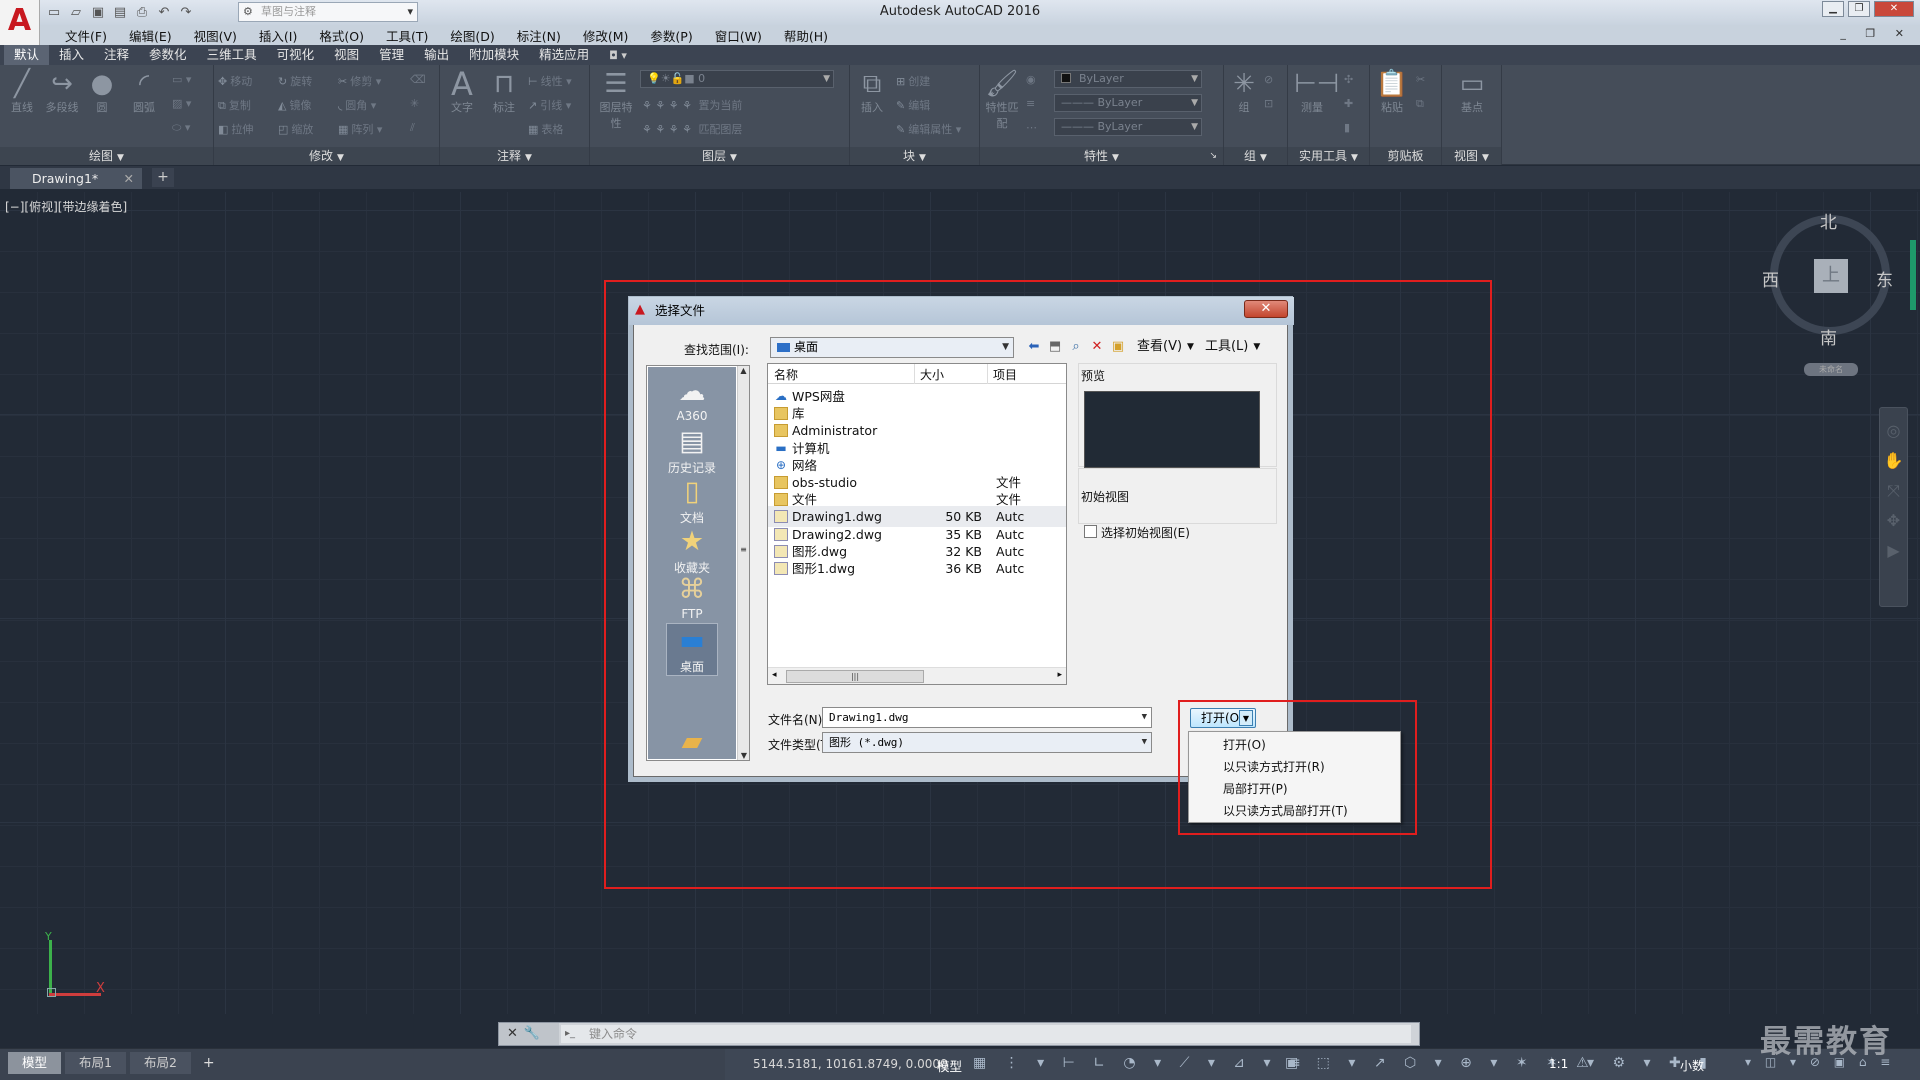 The width and height of the screenshot is (1920, 1080). I want to click on tab-manage: 管理, so click(391, 55).